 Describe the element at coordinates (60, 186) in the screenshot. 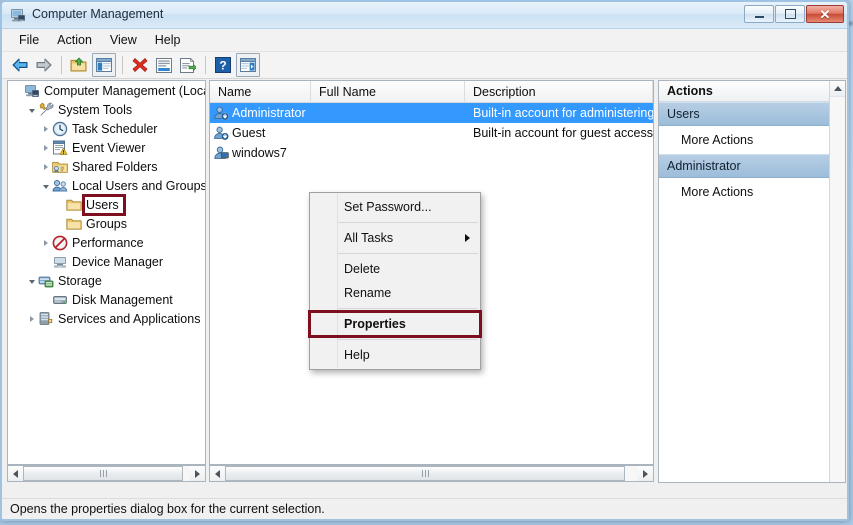

I see `users-groups-icon` at that location.